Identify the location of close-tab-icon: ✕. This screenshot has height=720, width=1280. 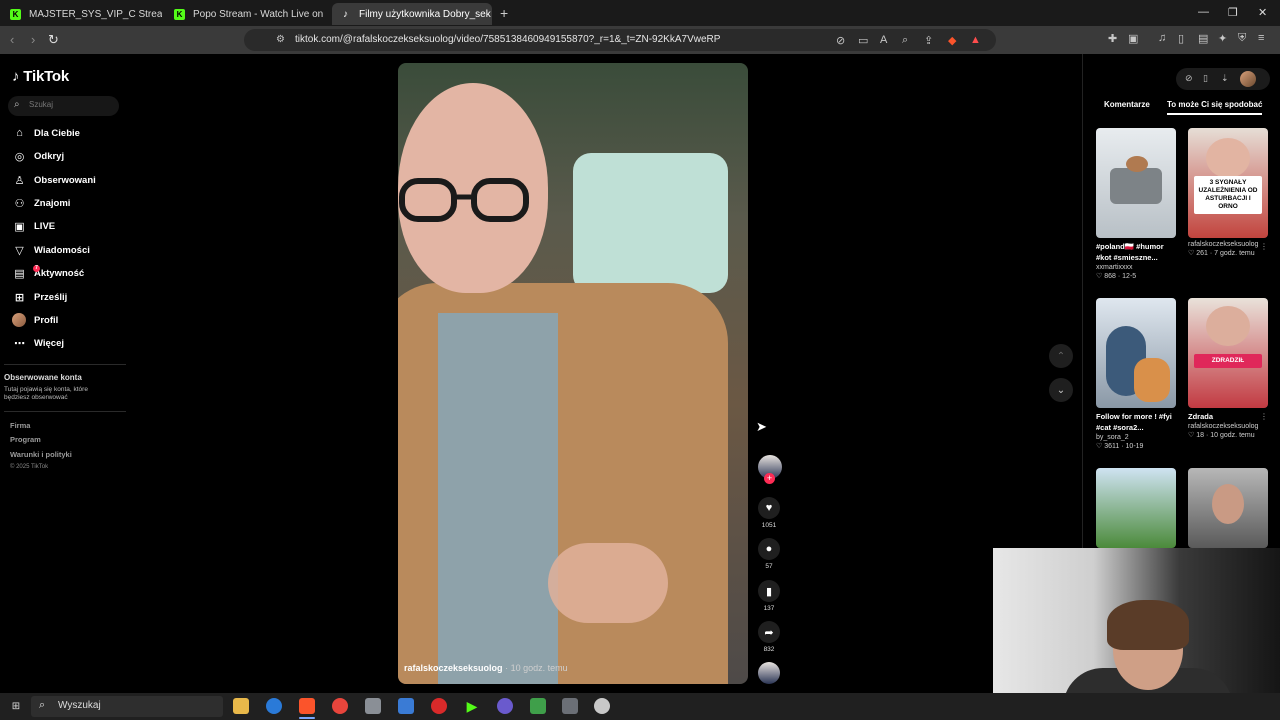
(491, 14).